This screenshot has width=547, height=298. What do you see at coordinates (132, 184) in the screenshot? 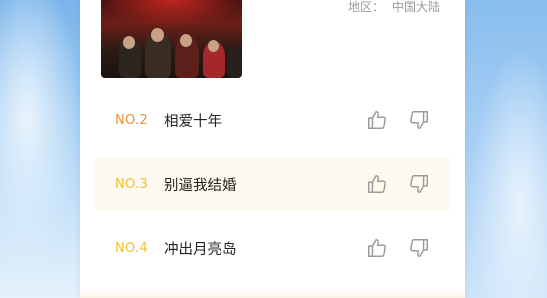
I see `rank-number: NO.3` at bounding box center [132, 184].